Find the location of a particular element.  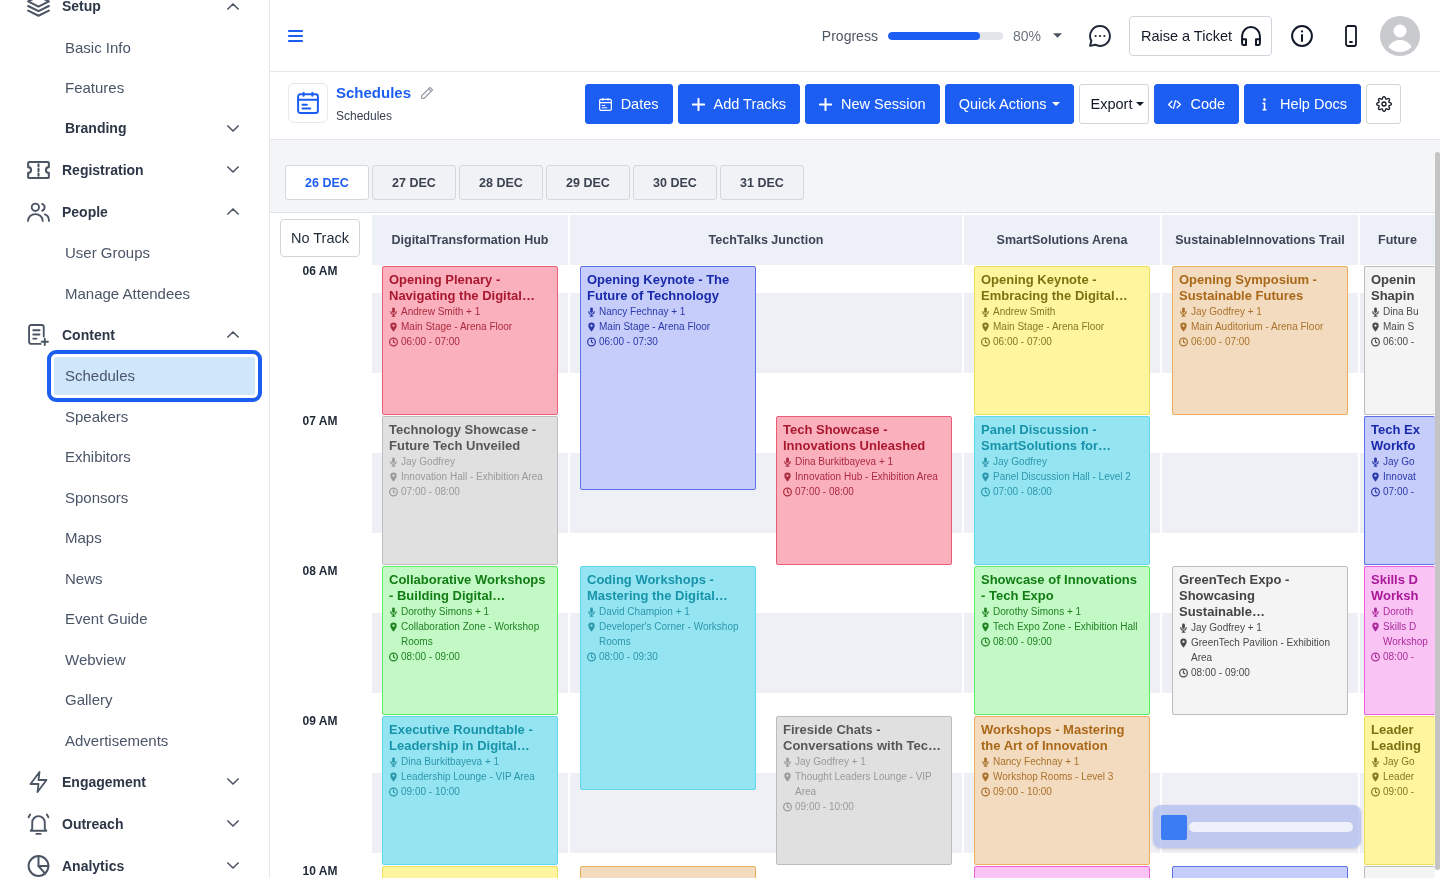

session-time: 09:00 - 10:00 is located at coordinates (825, 807).